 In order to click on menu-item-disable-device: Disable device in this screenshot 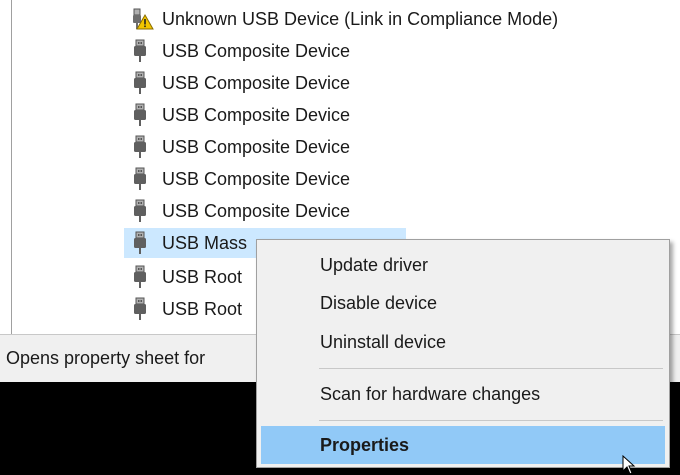, I will do `click(463, 303)`.